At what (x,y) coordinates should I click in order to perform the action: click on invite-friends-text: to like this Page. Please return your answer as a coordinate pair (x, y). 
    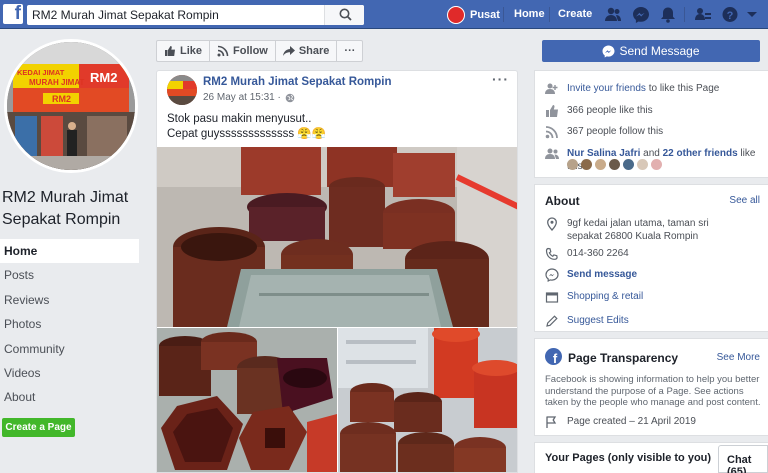
    Looking at the image, I should click on (682, 88).